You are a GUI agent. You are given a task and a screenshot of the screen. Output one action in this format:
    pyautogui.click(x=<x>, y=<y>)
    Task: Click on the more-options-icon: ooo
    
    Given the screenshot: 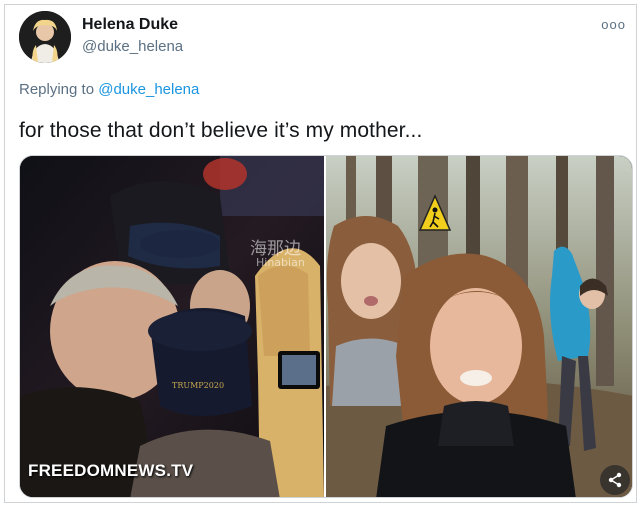 What is the action you would take?
    pyautogui.click(x=613, y=24)
    